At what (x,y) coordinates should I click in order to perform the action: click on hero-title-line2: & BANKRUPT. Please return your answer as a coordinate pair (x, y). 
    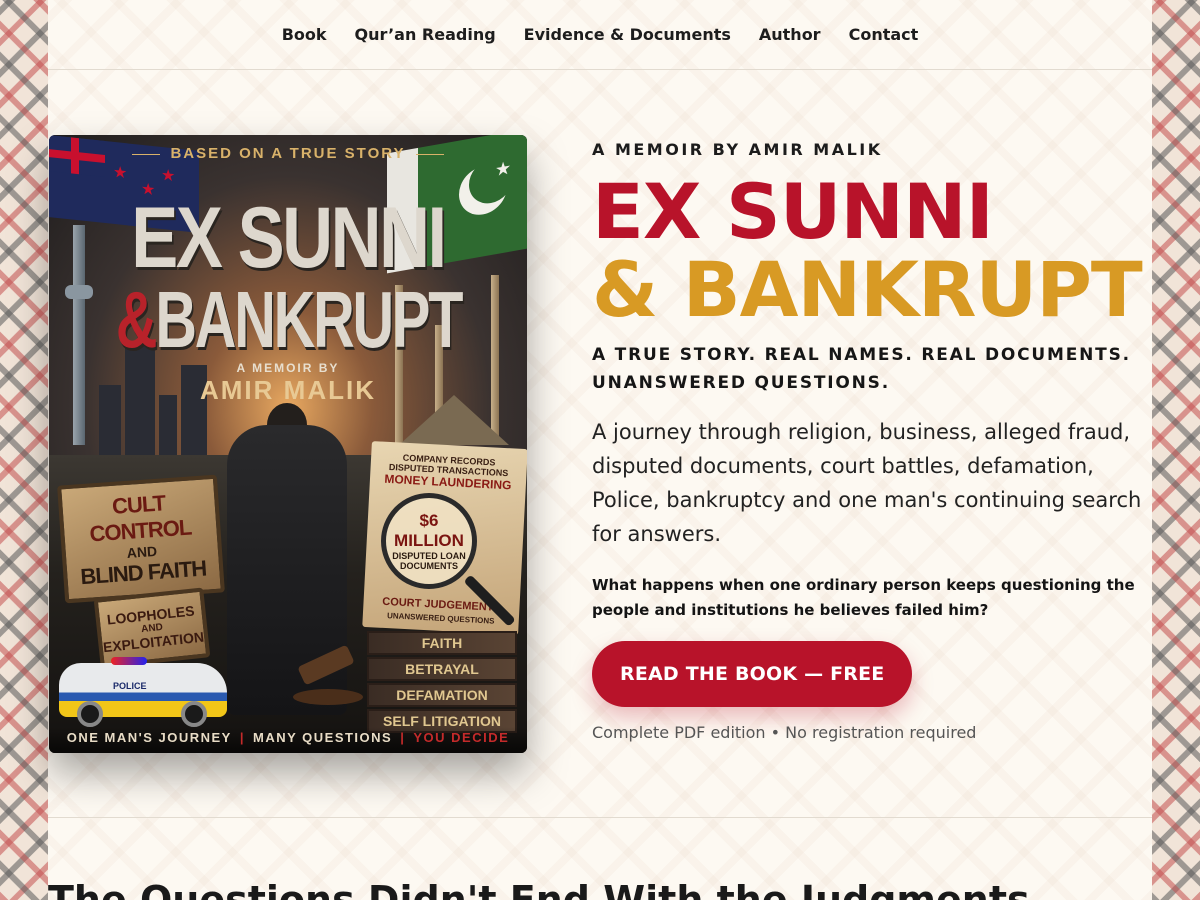
    Looking at the image, I should click on (867, 289).